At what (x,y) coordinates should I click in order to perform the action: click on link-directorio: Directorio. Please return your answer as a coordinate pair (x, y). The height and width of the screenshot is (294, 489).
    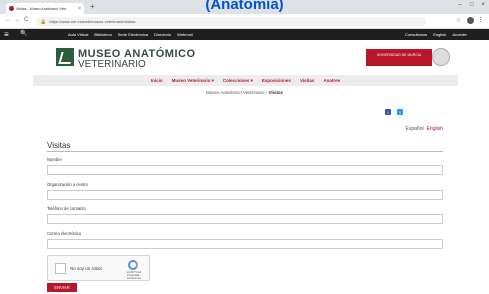
    Looking at the image, I should click on (162, 34).